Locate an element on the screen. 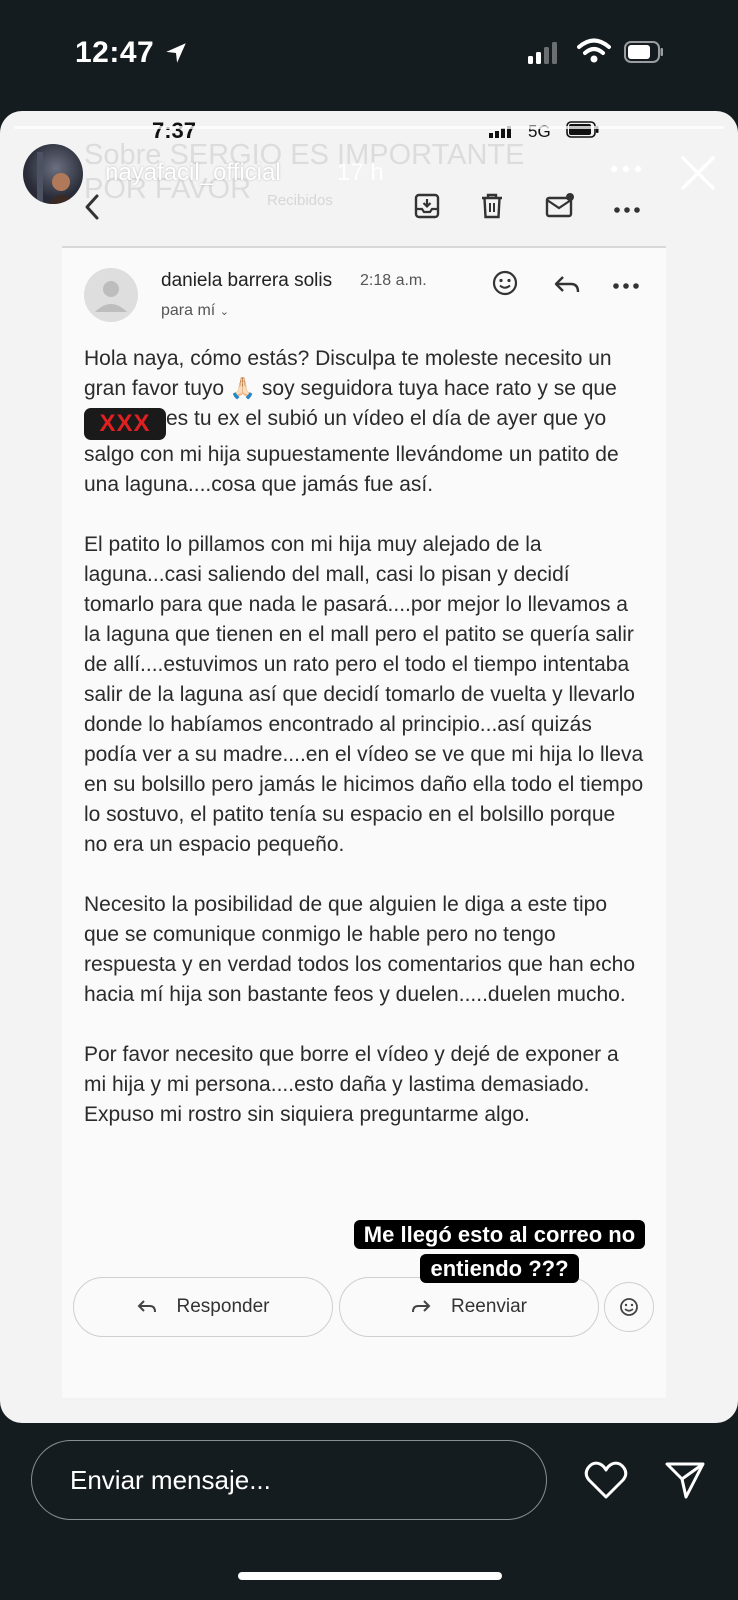 Image resolution: width=738 pixels, height=1600 pixels. email-time: 2:18 a.m. is located at coordinates (393, 280).